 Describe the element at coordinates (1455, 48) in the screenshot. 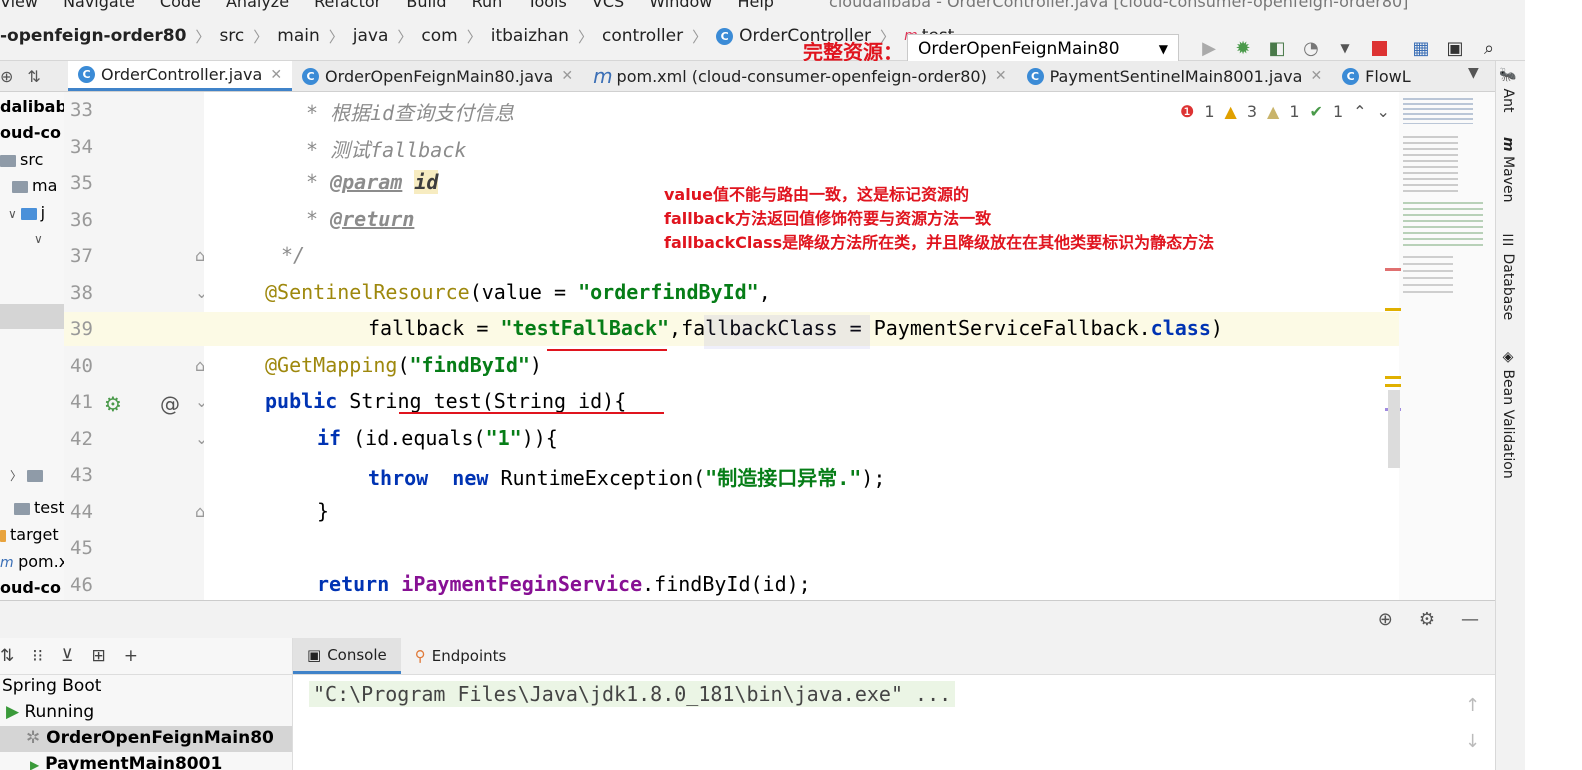

I see `terminal-icon: ▣` at that location.